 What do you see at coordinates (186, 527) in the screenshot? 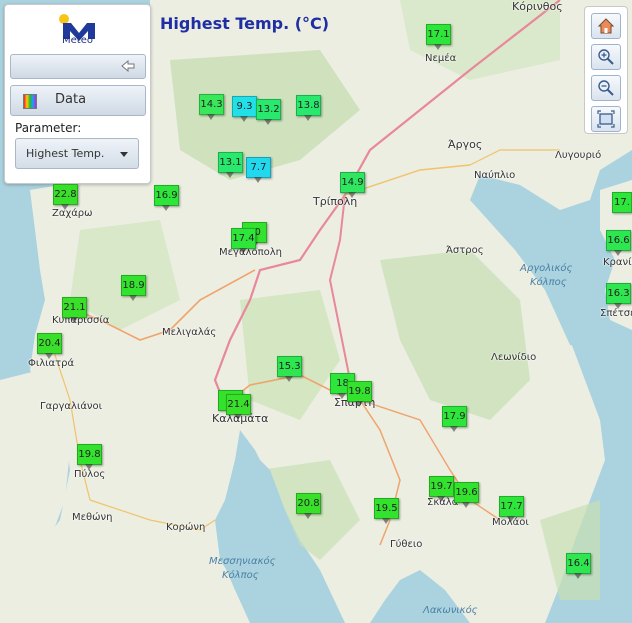
I see `place-label: Κορώνη` at bounding box center [186, 527].